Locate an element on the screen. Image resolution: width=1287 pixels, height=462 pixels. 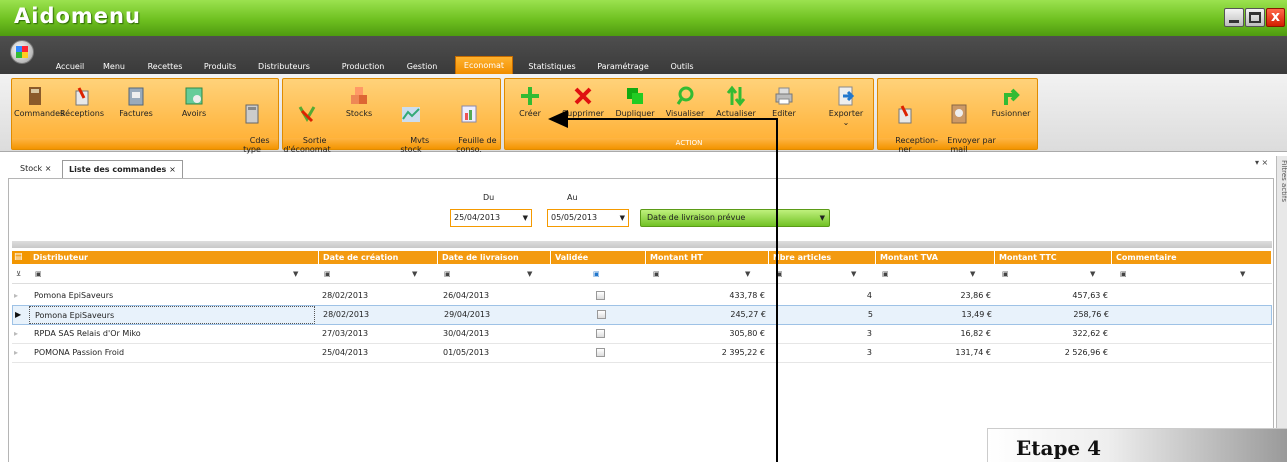
filter-date-creation: ▣ is located at coordinates (327, 275).